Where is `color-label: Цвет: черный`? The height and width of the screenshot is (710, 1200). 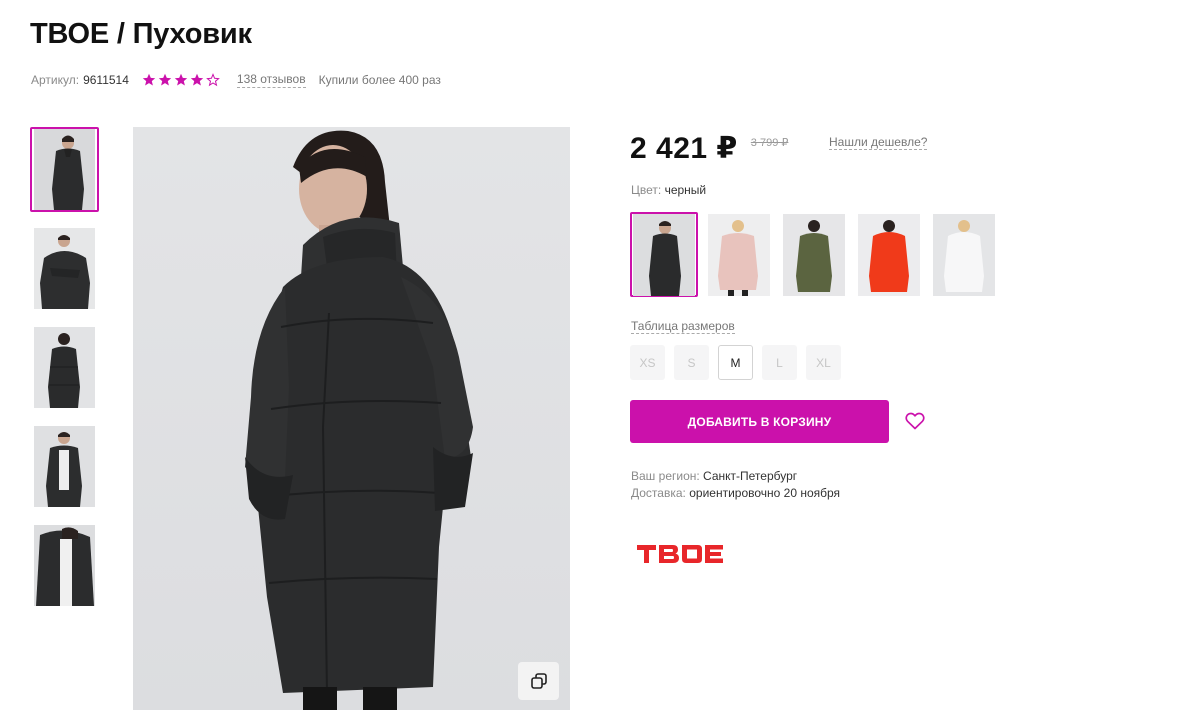 color-label: Цвет: черный is located at coordinates (668, 190).